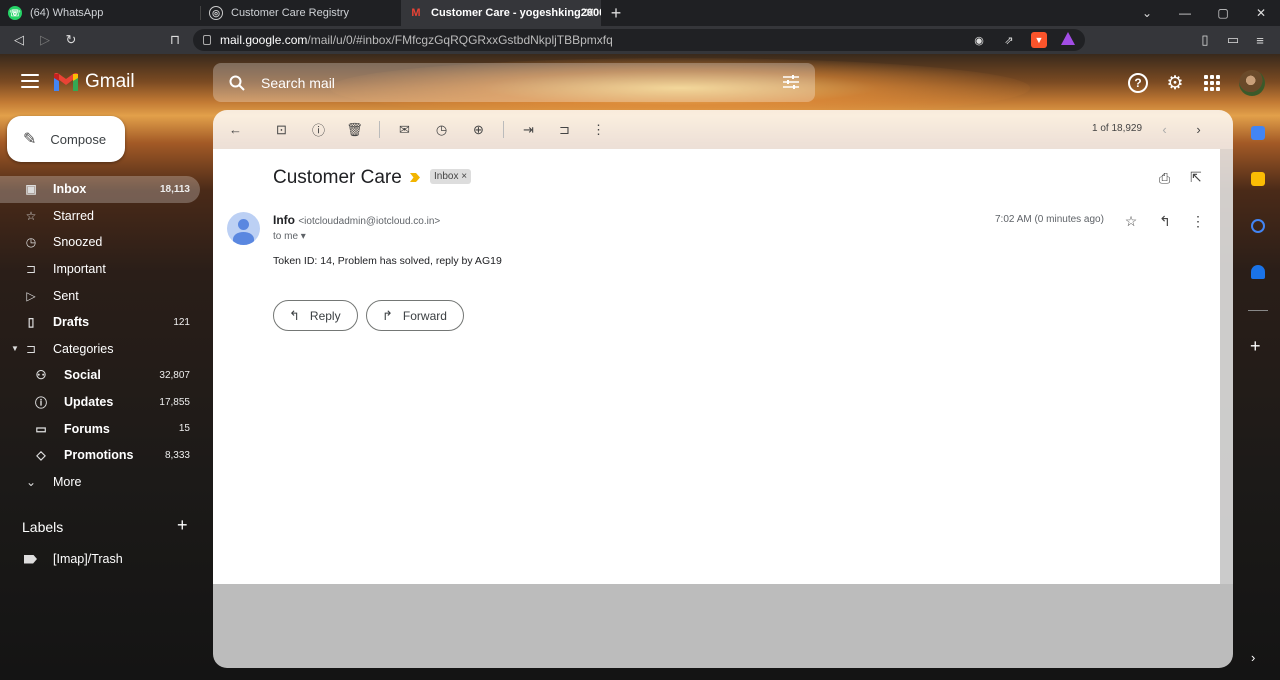 The image size is (1280, 680). What do you see at coordinates (387, 315) in the screenshot?
I see `forward-icon: ↱` at bounding box center [387, 315].